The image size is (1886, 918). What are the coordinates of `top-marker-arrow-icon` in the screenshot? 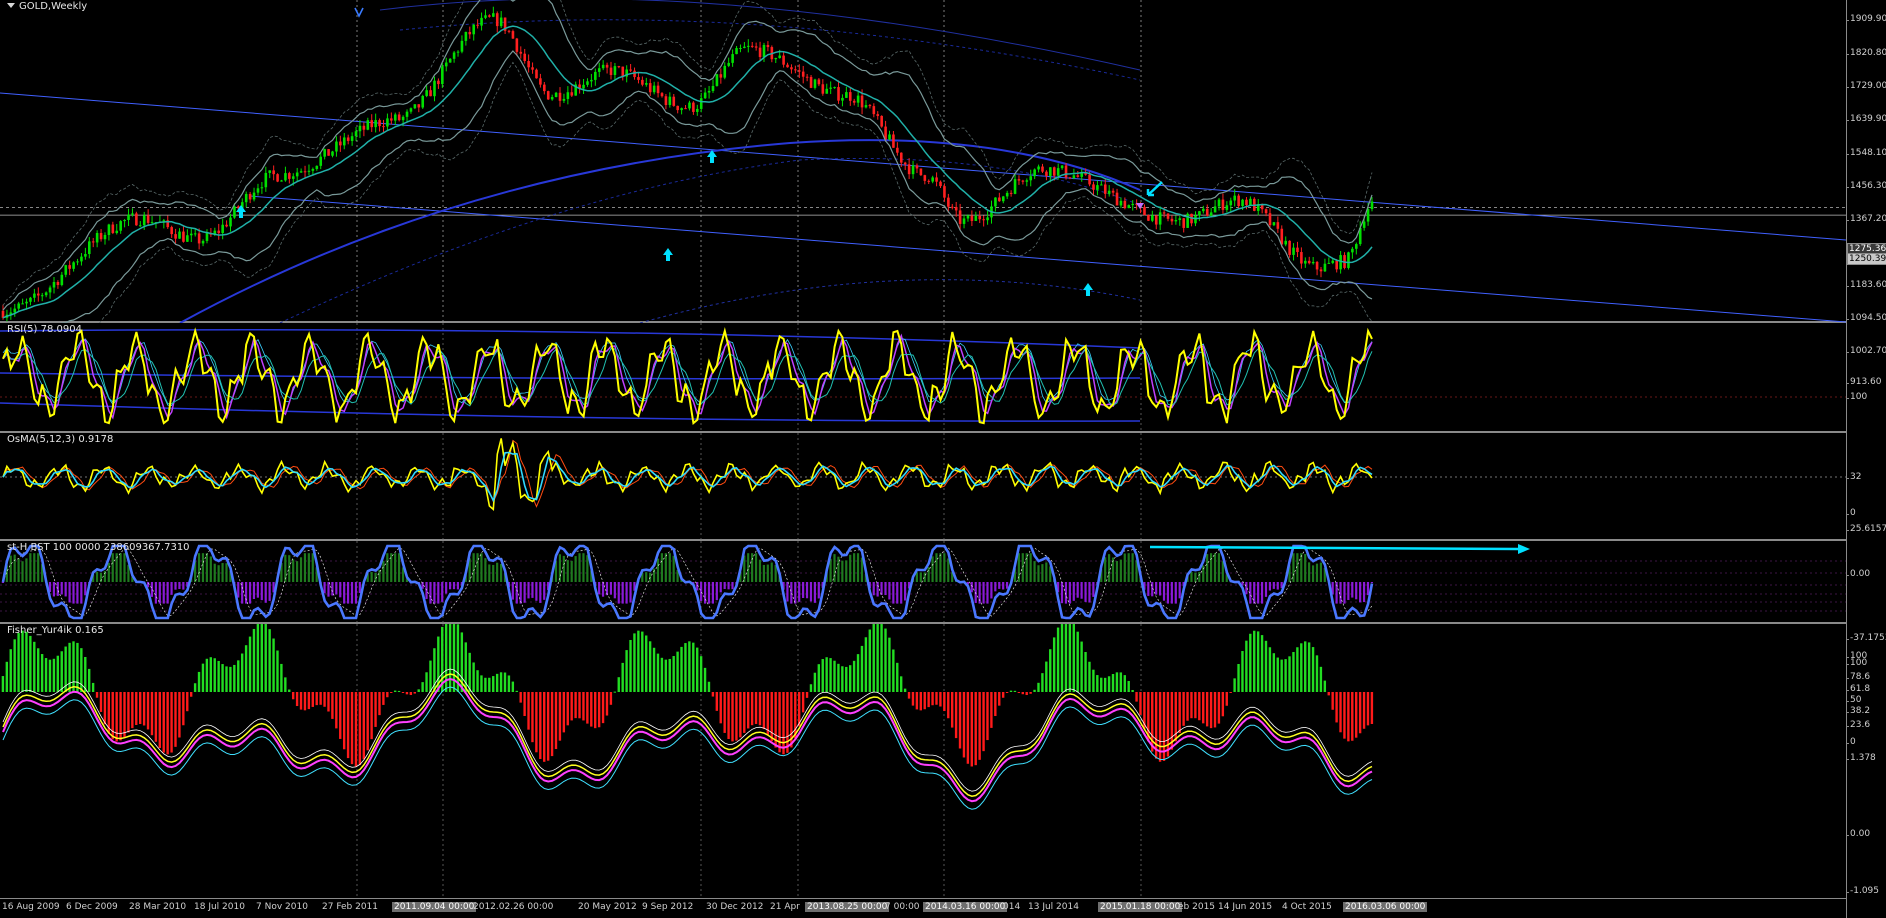 It's located at (1140, 206).